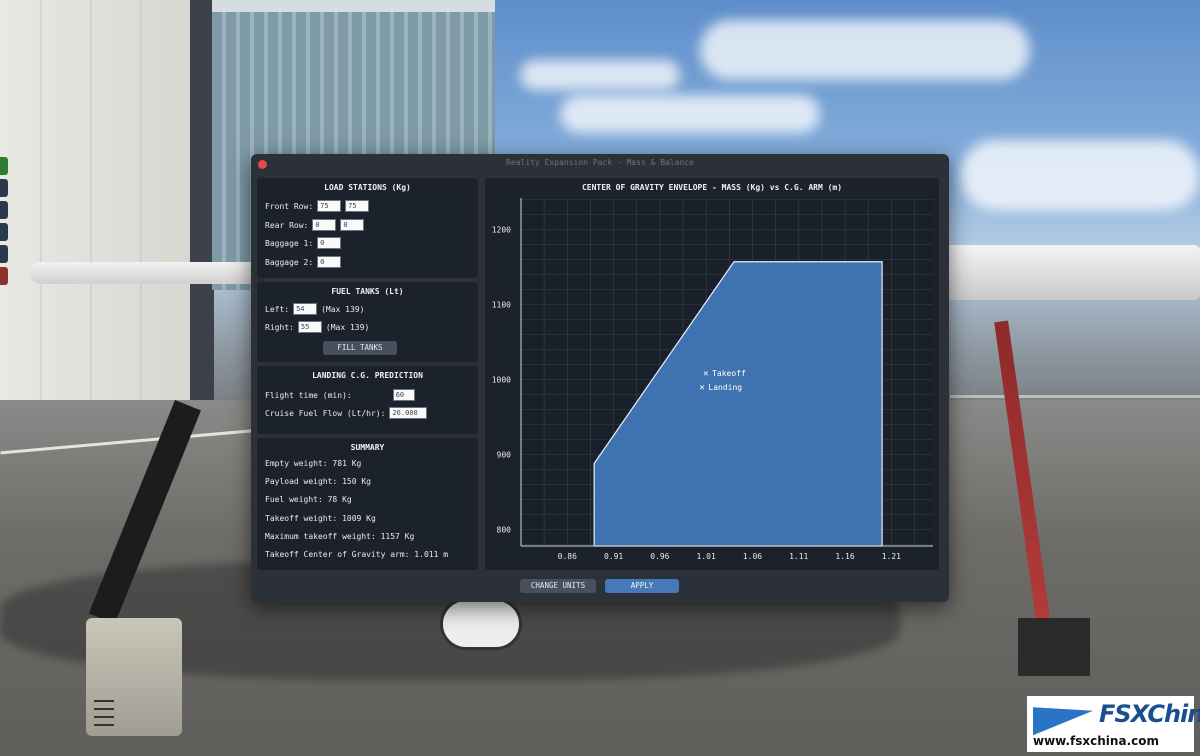 This screenshot has height=756, width=1200. What do you see at coordinates (353, 6) in the screenshot?
I see `hangar-door-rail` at bounding box center [353, 6].